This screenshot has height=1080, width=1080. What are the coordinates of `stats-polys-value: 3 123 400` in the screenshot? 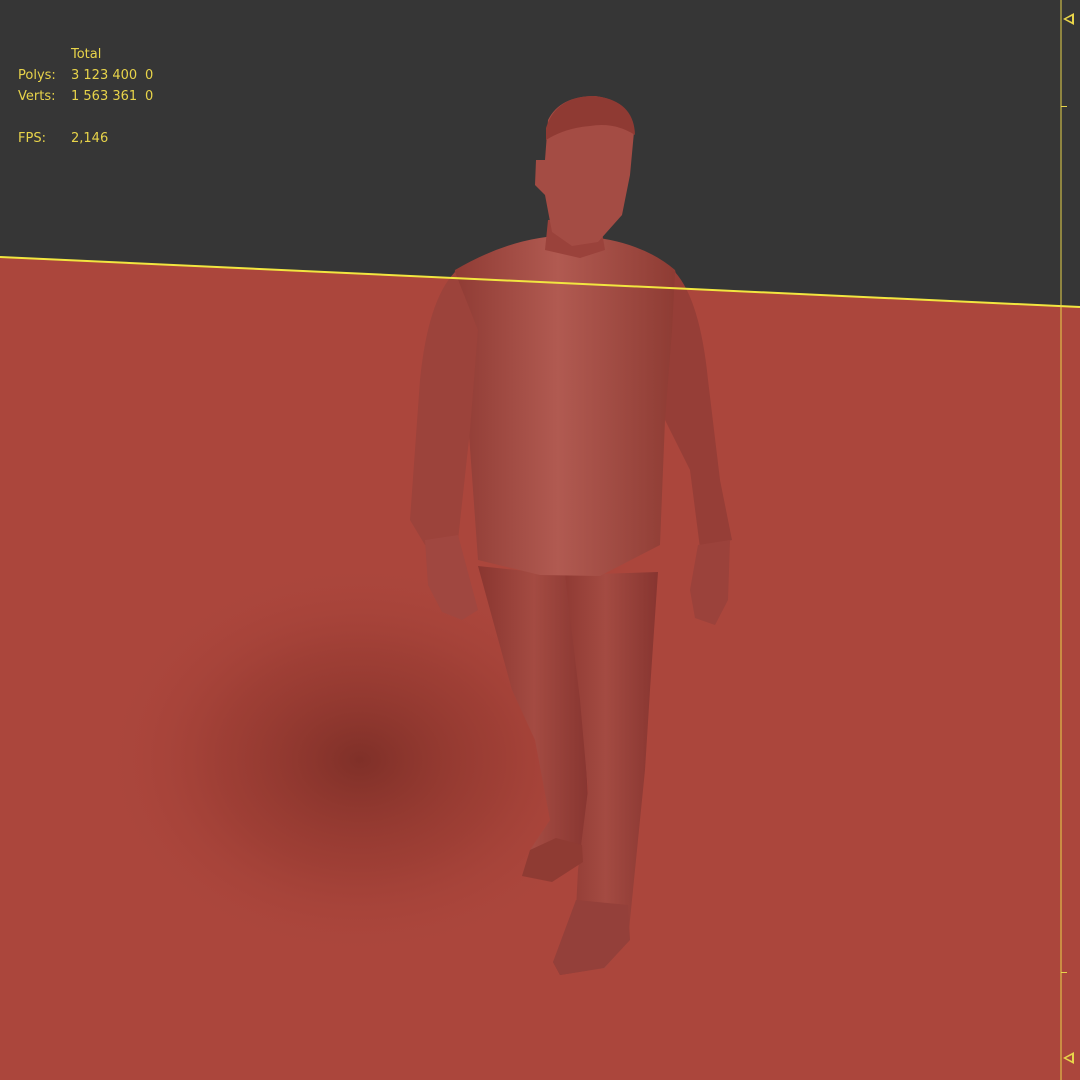 It's located at (104, 75).